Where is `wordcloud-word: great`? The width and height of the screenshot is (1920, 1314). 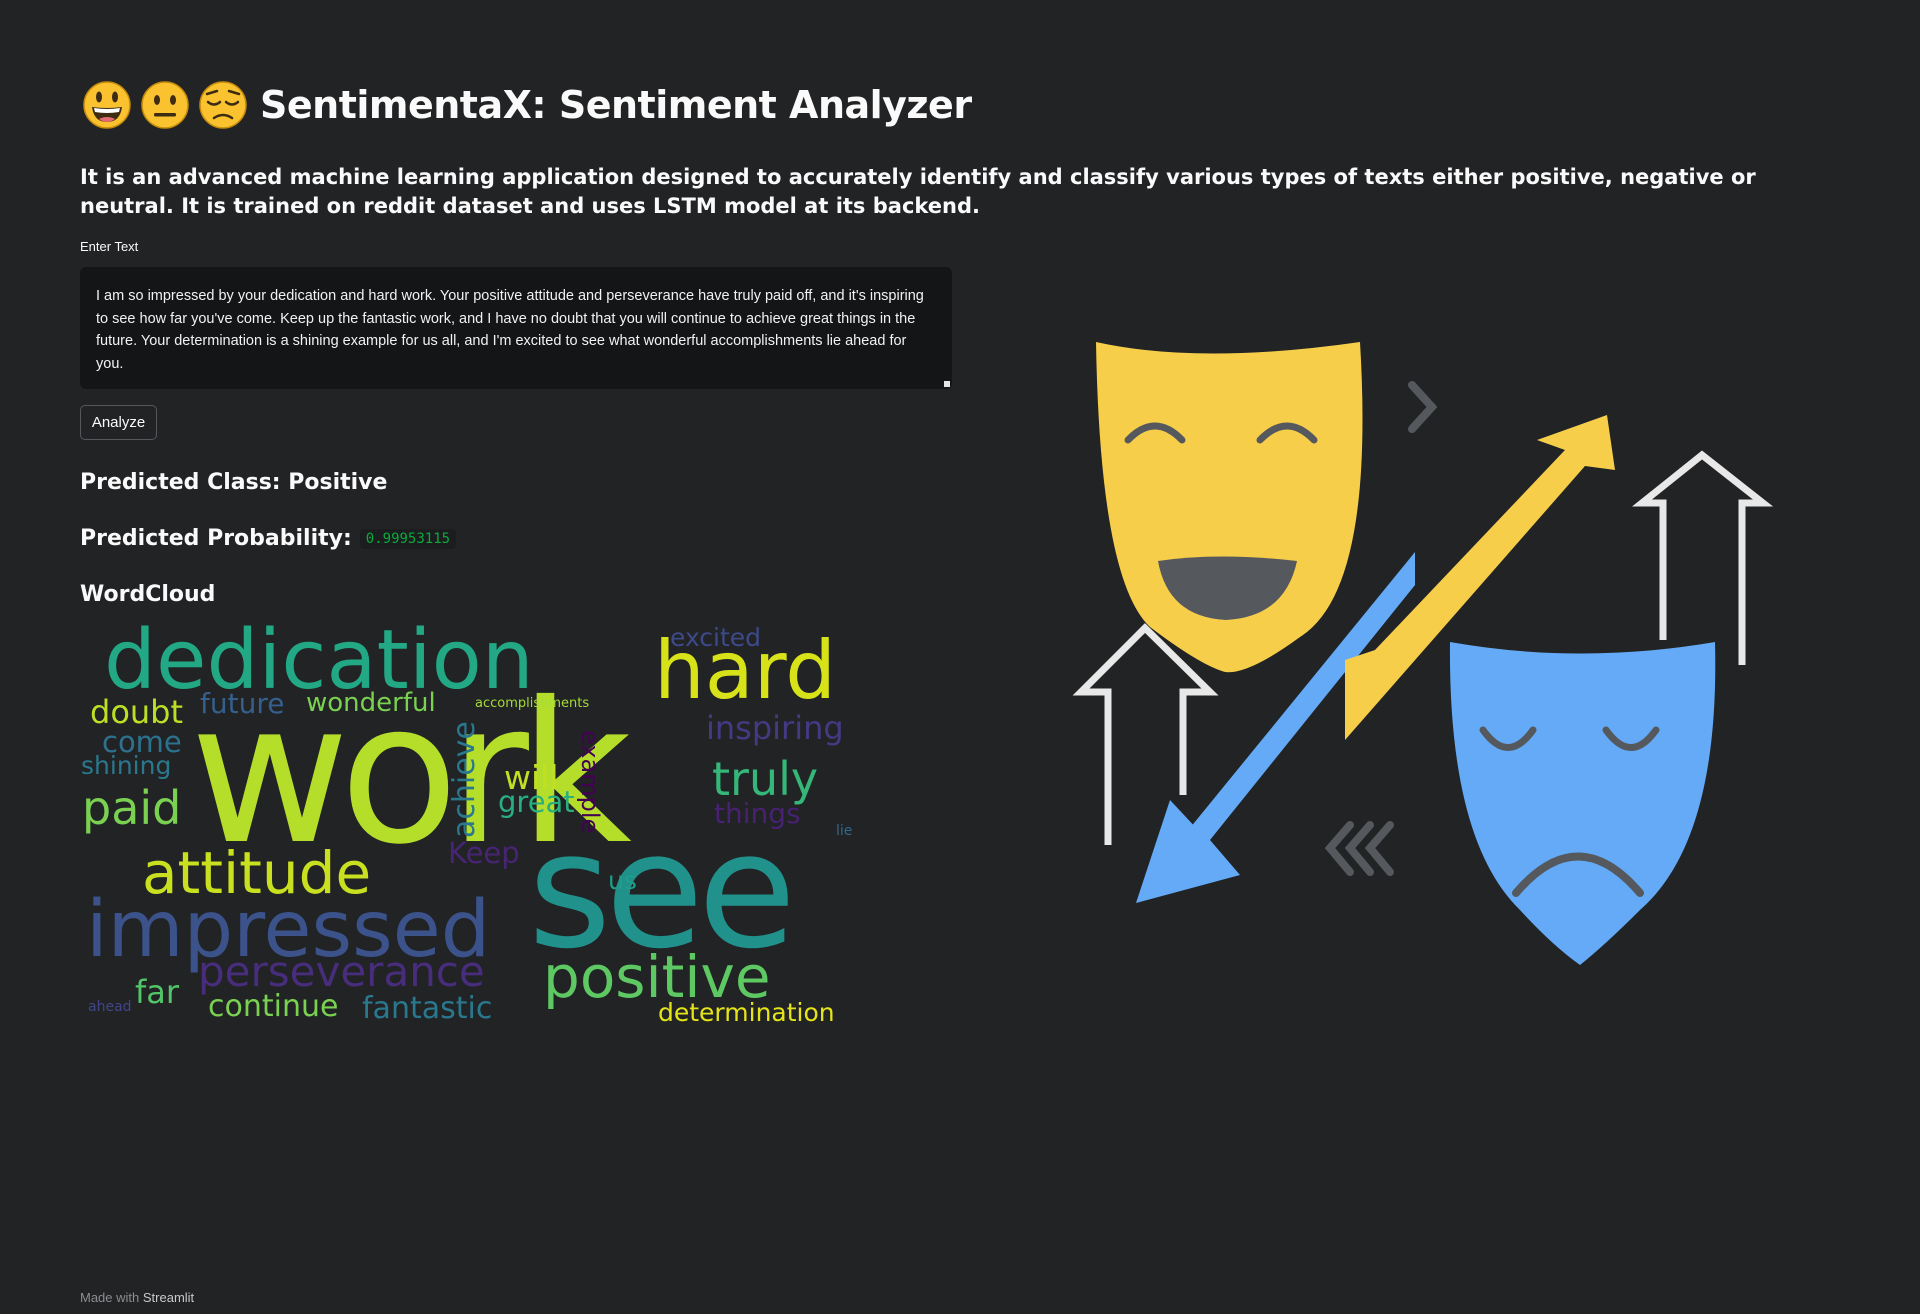 wordcloud-word: great is located at coordinates (536, 802).